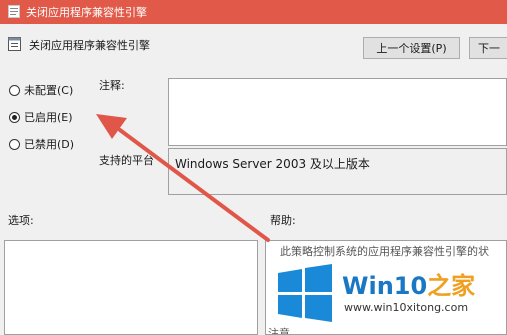  I want to click on watermark-brand: Win10之家, so click(408, 283).